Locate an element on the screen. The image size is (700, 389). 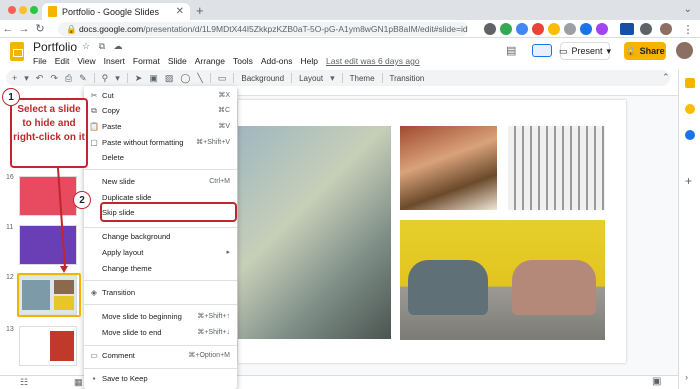
menu-tools: Tools is located at coordinates (243, 61).